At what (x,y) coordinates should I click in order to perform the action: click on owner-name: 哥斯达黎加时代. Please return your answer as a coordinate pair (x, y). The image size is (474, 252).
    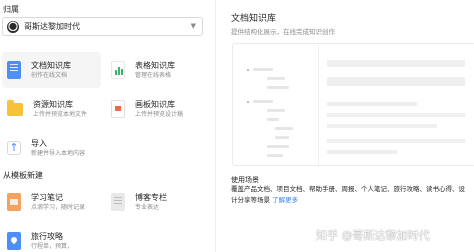
    Looking at the image, I should click on (52, 26).